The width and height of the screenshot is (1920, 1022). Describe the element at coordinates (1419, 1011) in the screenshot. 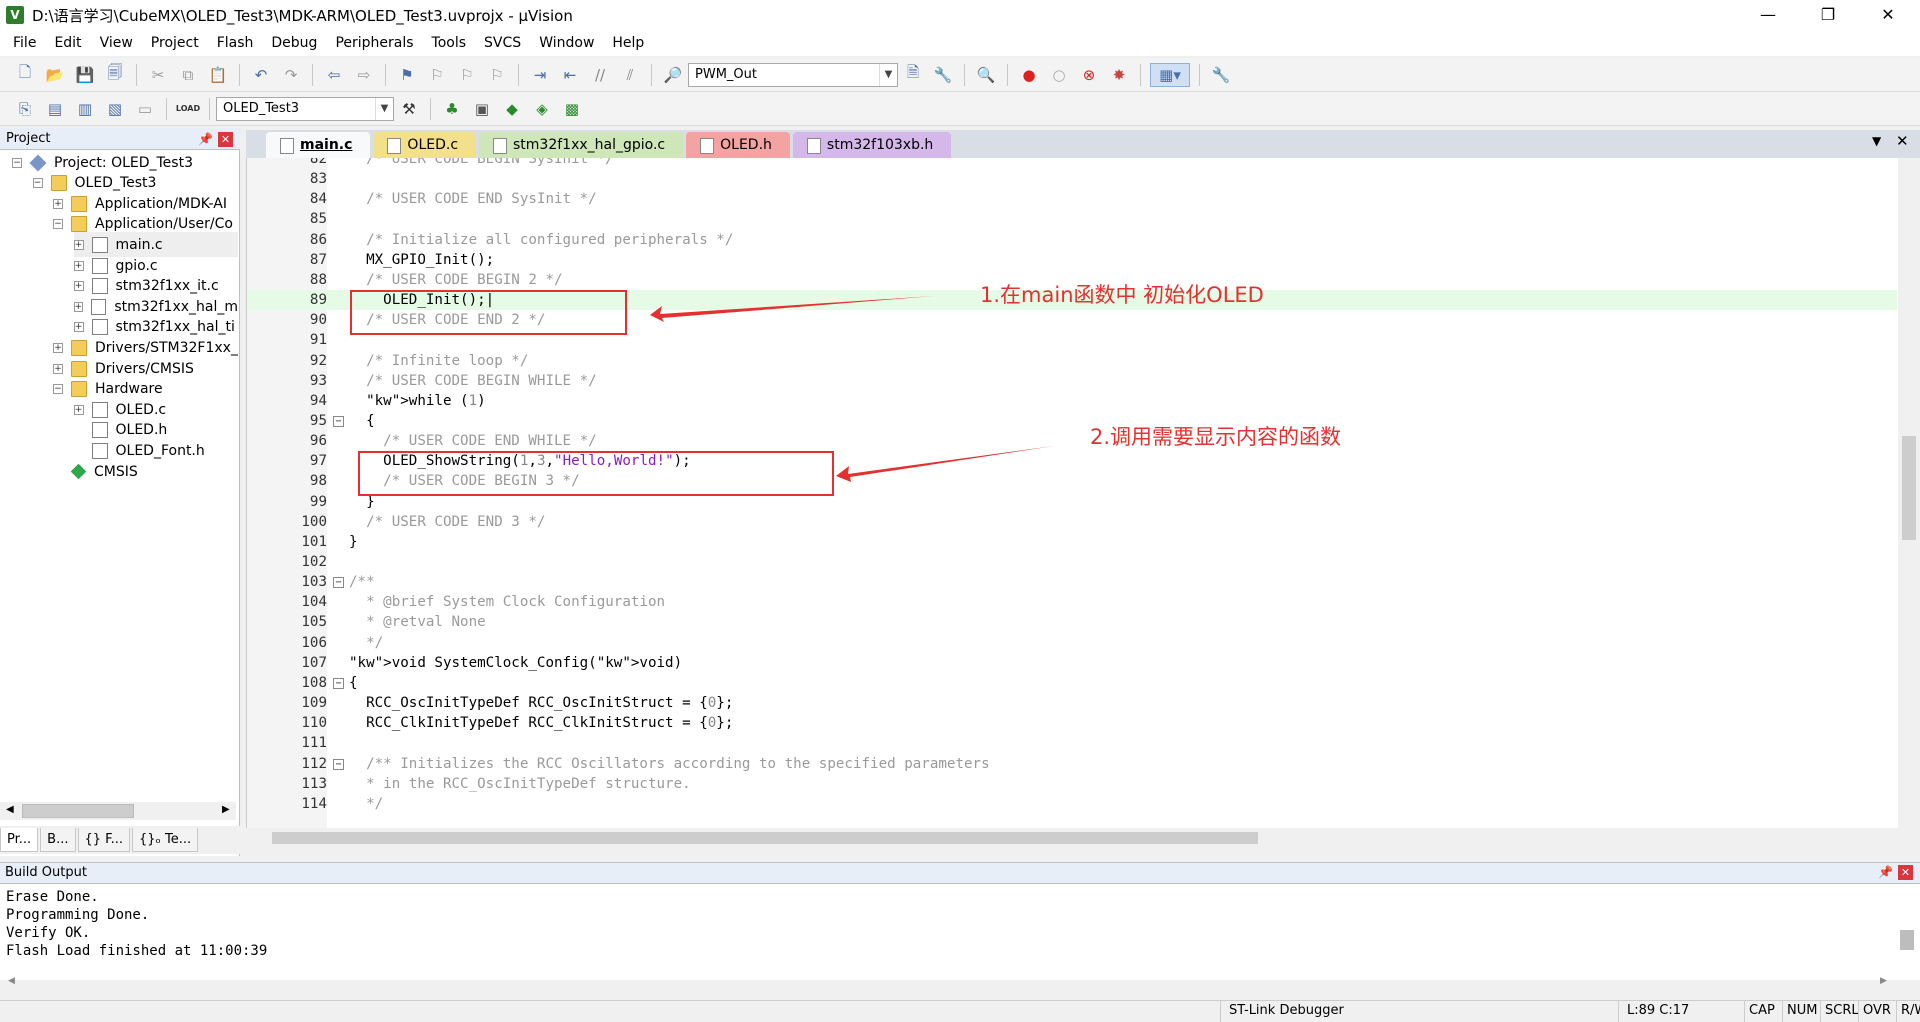

I see `debugger-status: ST-Link Debugger` at that location.